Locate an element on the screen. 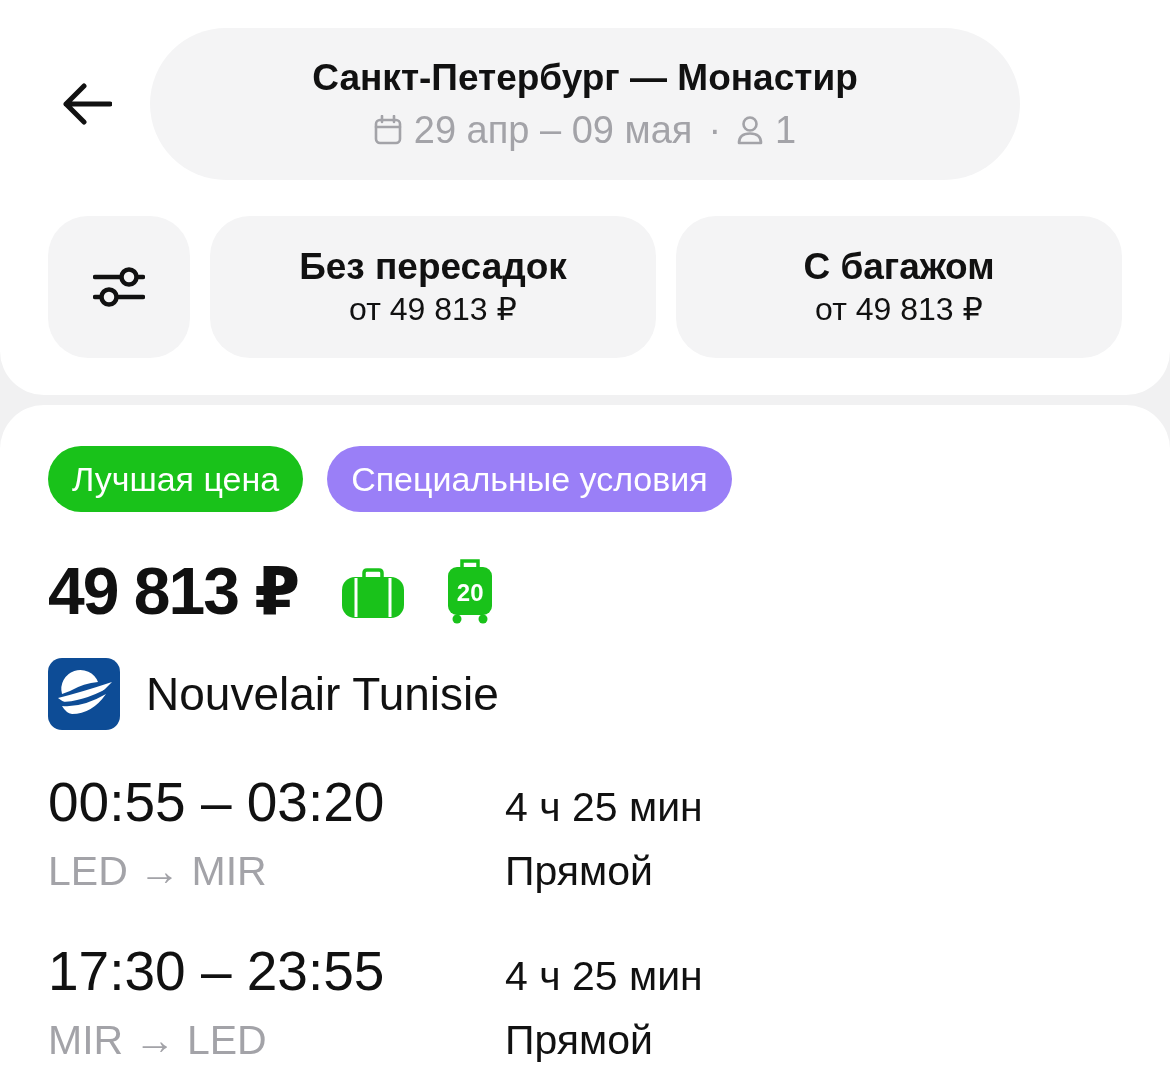 The image size is (1170, 1084). airline-name: Nouvelair Tunisie is located at coordinates (322, 694).